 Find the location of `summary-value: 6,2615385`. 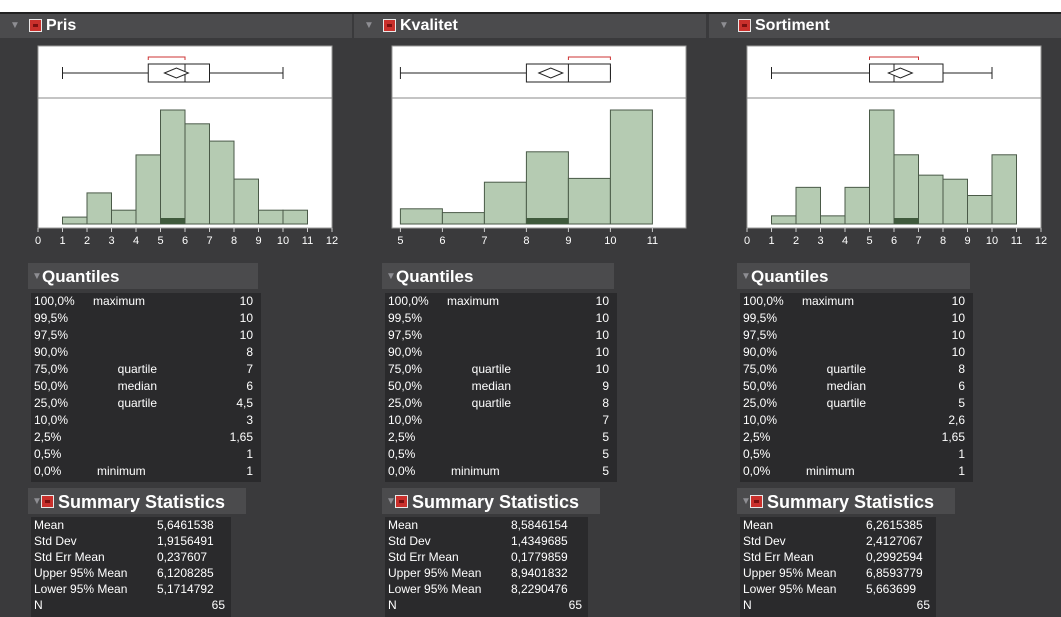

summary-value: 6,2615385 is located at coordinates (894, 525).